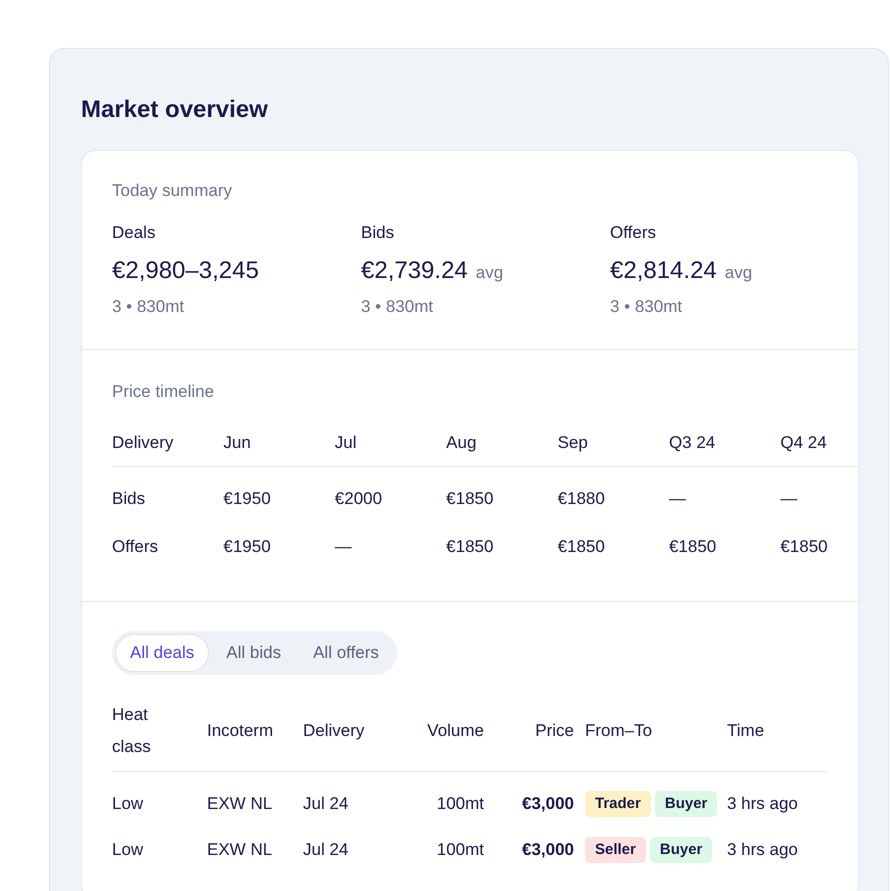 The height and width of the screenshot is (891, 890). Describe the element at coordinates (455, 731) in the screenshot. I see `column-header: Volume` at that location.